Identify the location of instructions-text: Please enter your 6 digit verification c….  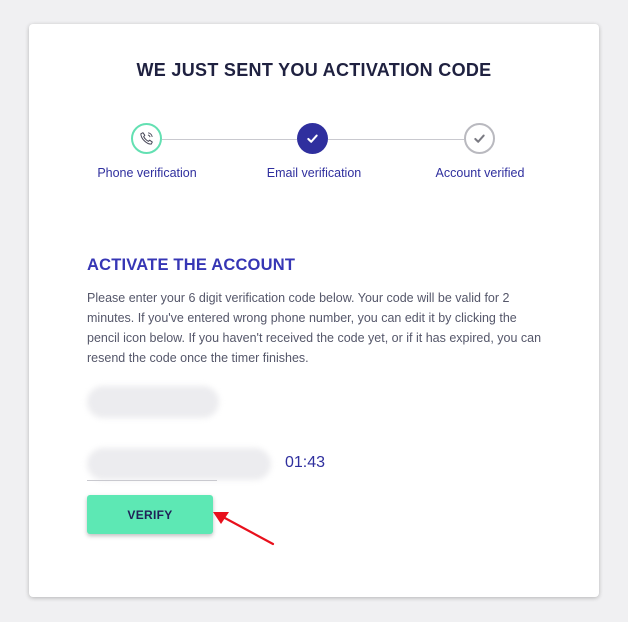
(314, 328).